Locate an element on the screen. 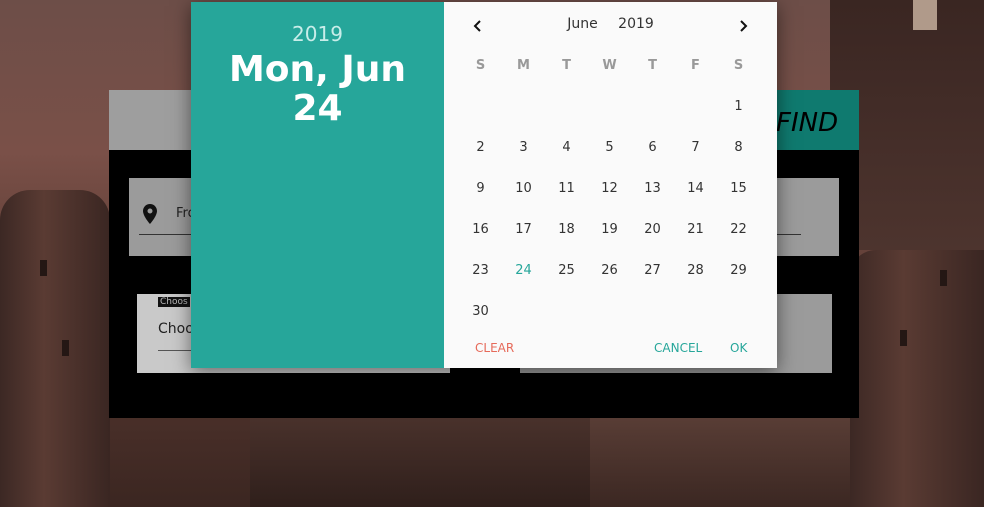  fortress-tower-left is located at coordinates (55, 348).